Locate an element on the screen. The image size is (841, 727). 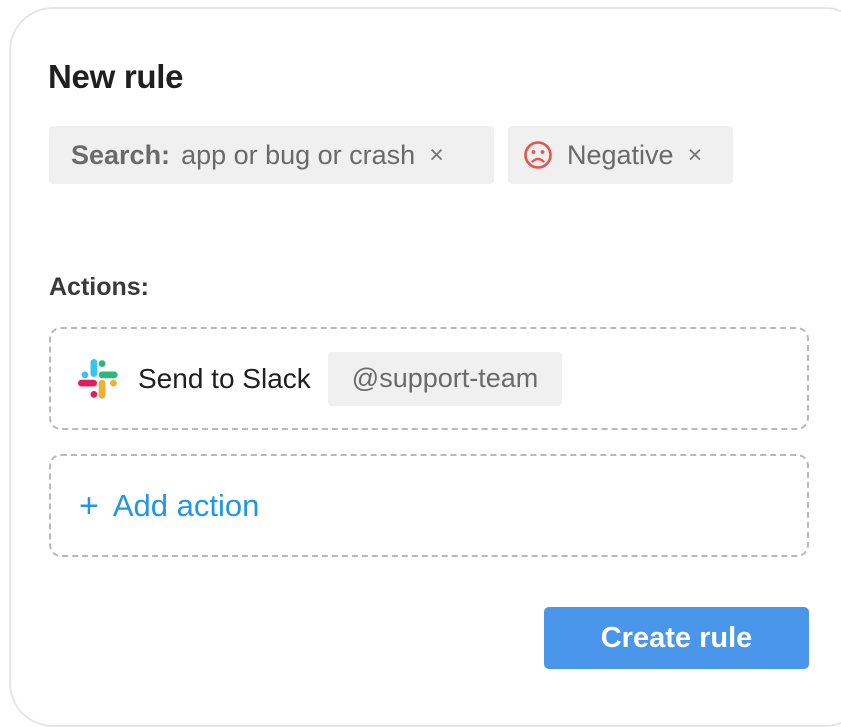
sentiment-filter-label: Negative is located at coordinates (620, 154).